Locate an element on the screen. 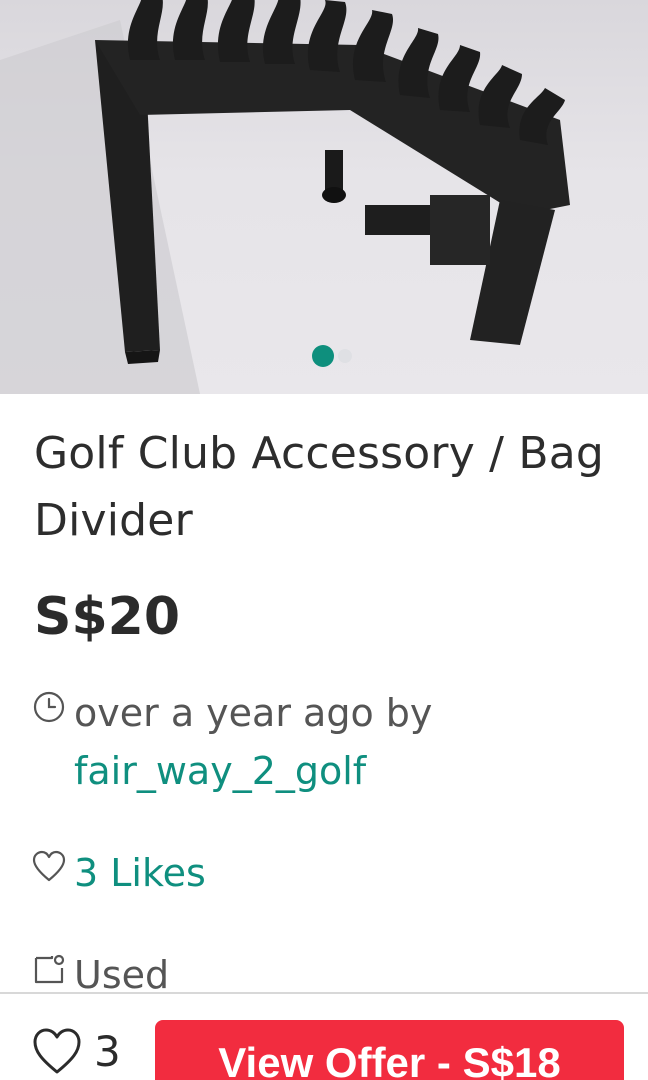  posted-text: over a year ago by is located at coordinates (253, 713).